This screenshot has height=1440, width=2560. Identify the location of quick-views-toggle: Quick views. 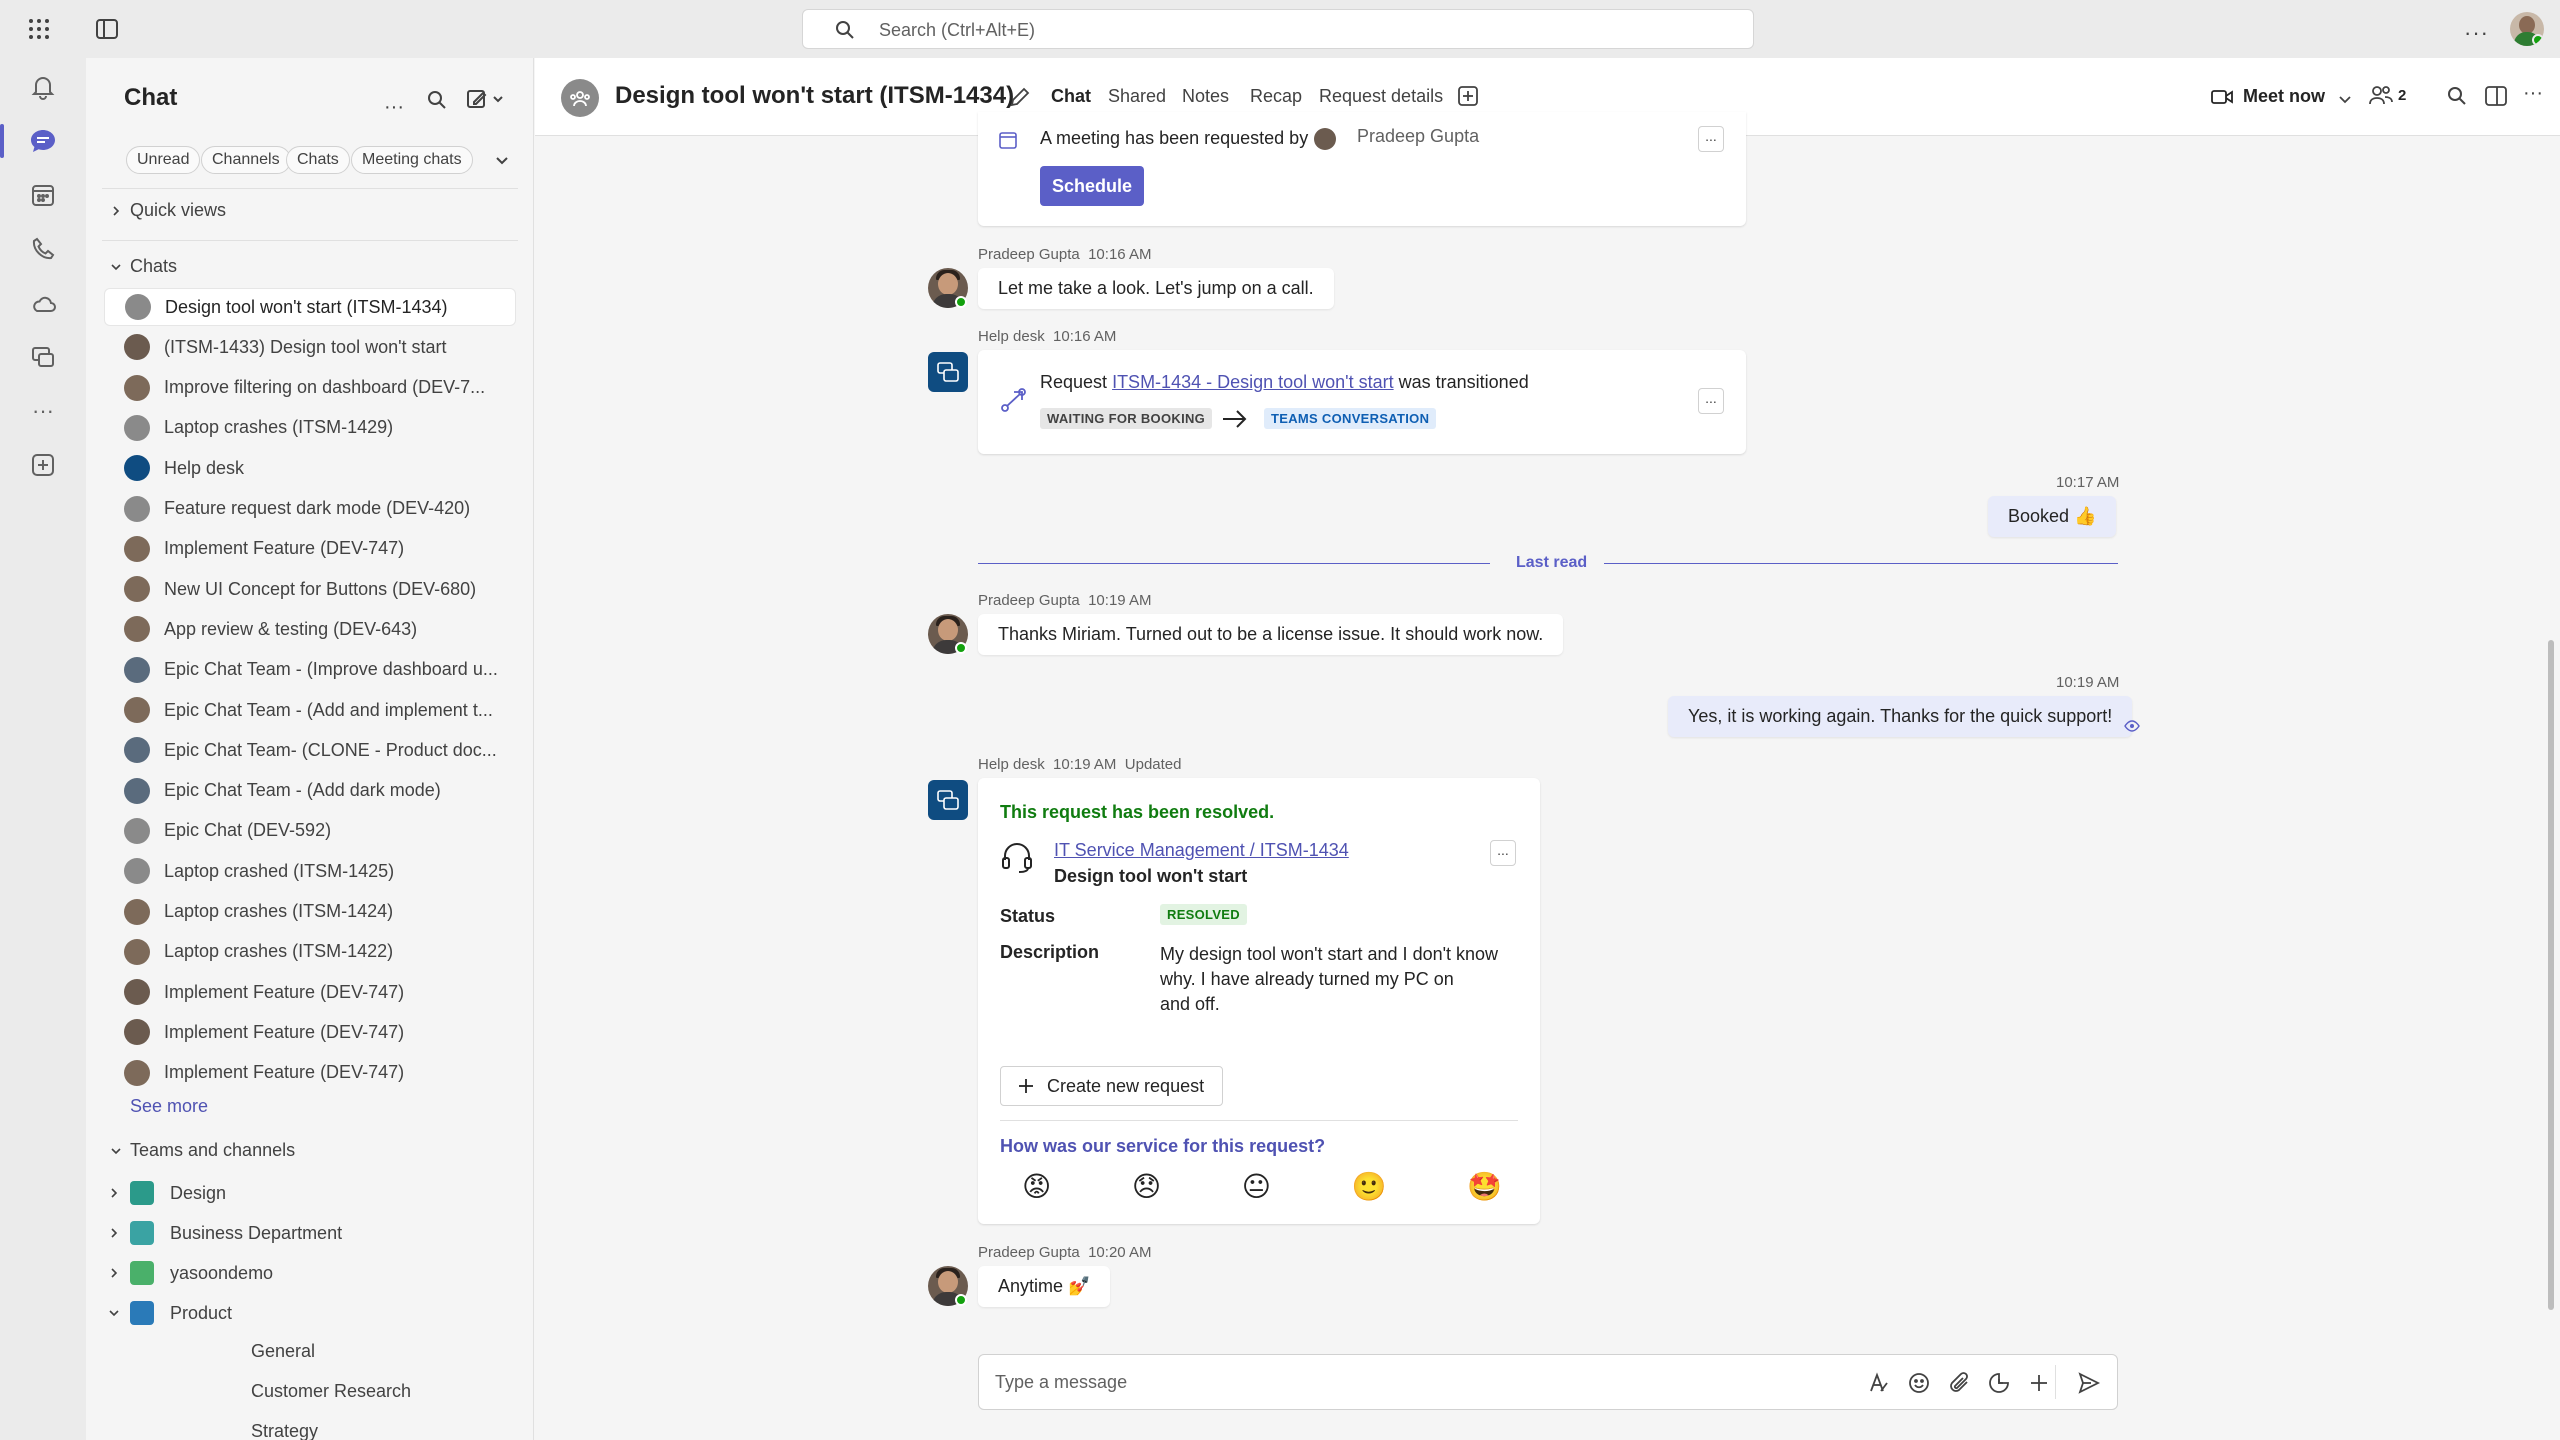
(168, 210).